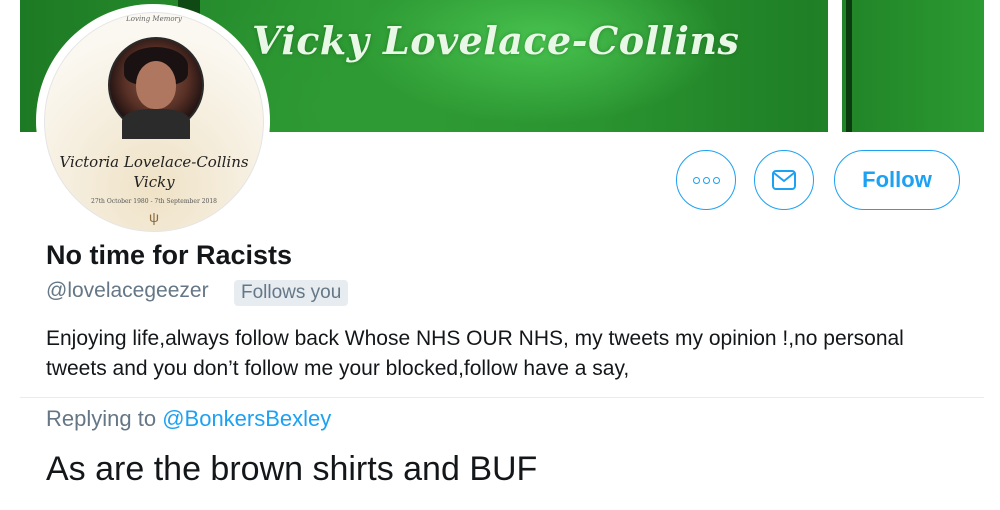 The image size is (1000, 510). What do you see at coordinates (292, 469) in the screenshot?
I see `tweet-text: As are the brown shirts and BUF` at bounding box center [292, 469].